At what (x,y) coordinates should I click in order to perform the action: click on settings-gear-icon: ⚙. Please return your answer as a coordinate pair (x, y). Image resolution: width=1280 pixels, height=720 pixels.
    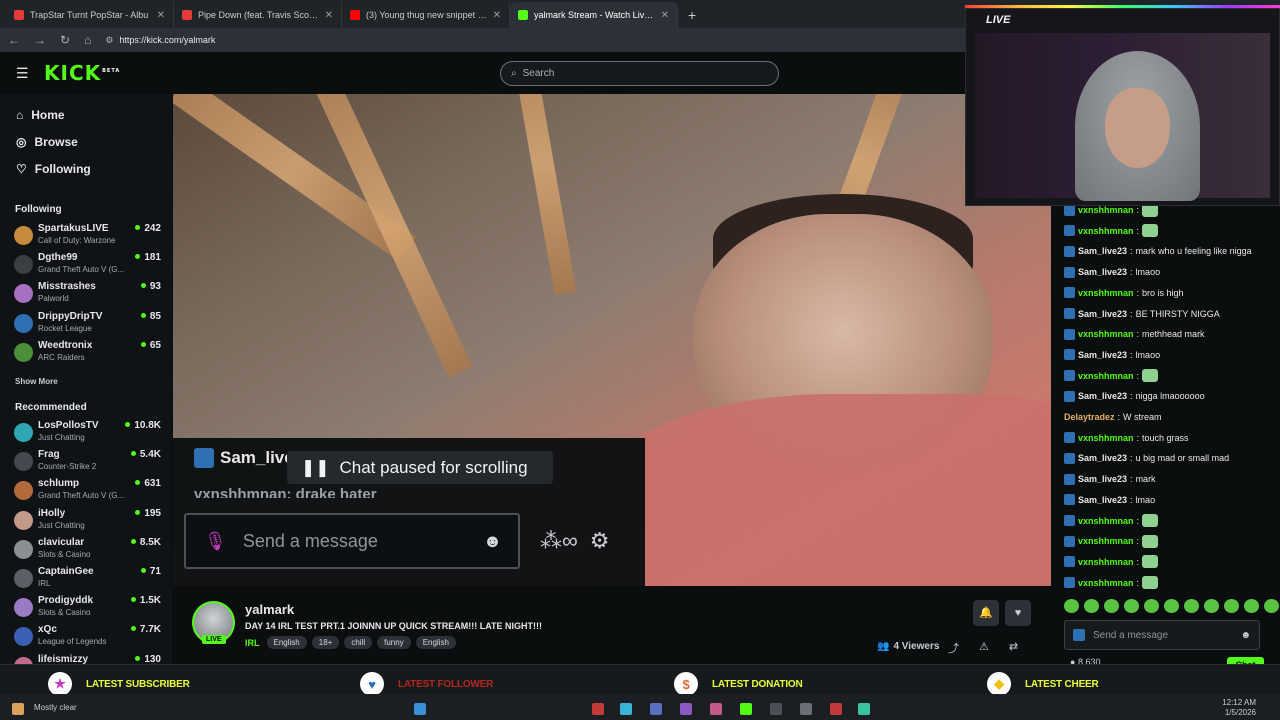
    Looking at the image, I should click on (600, 541).